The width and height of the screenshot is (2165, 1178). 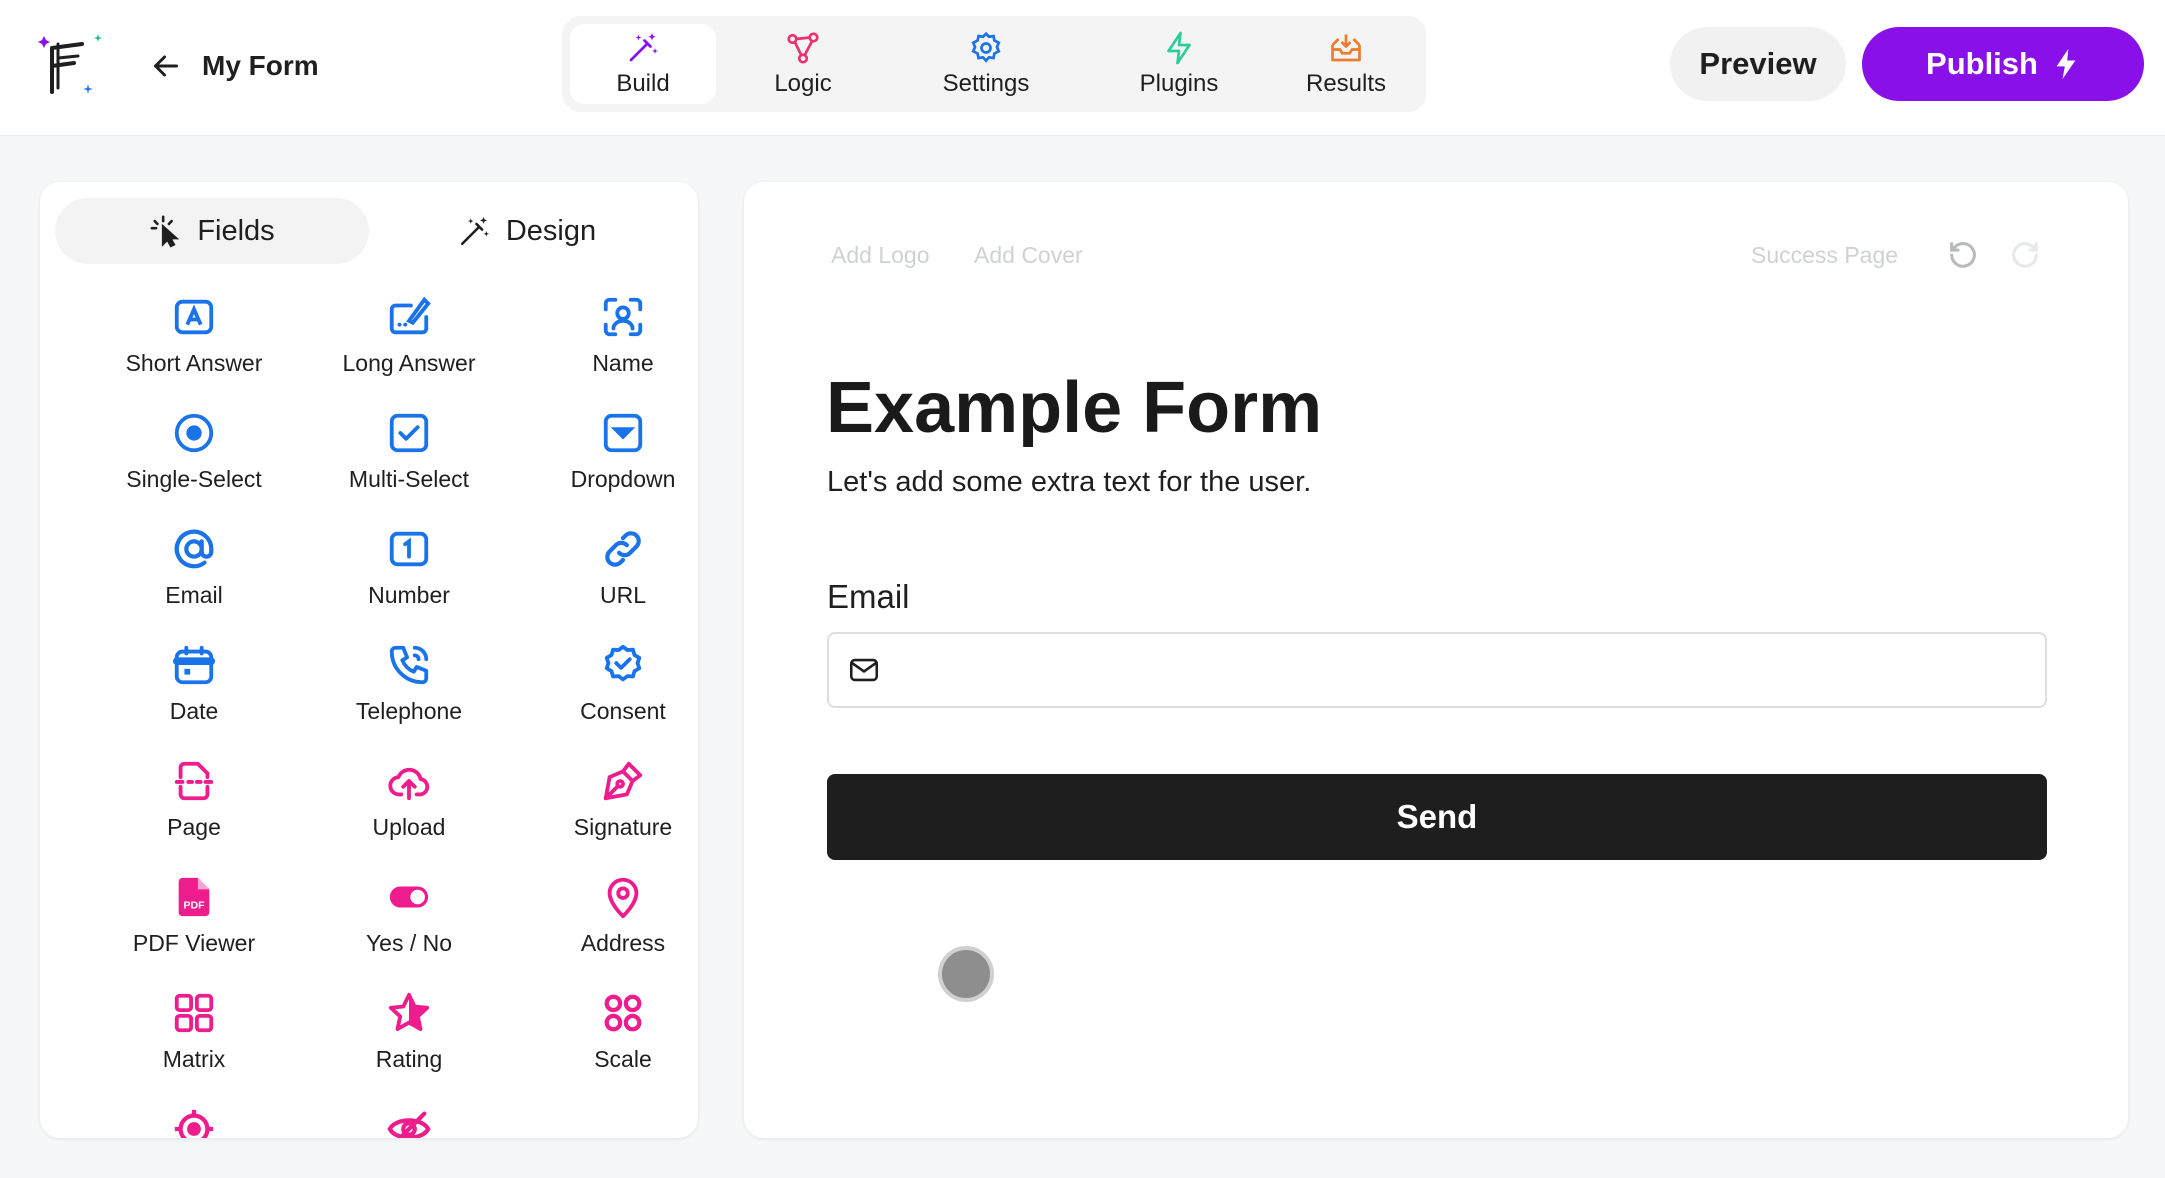 I want to click on eye-off-icon, so click(x=409, y=1124).